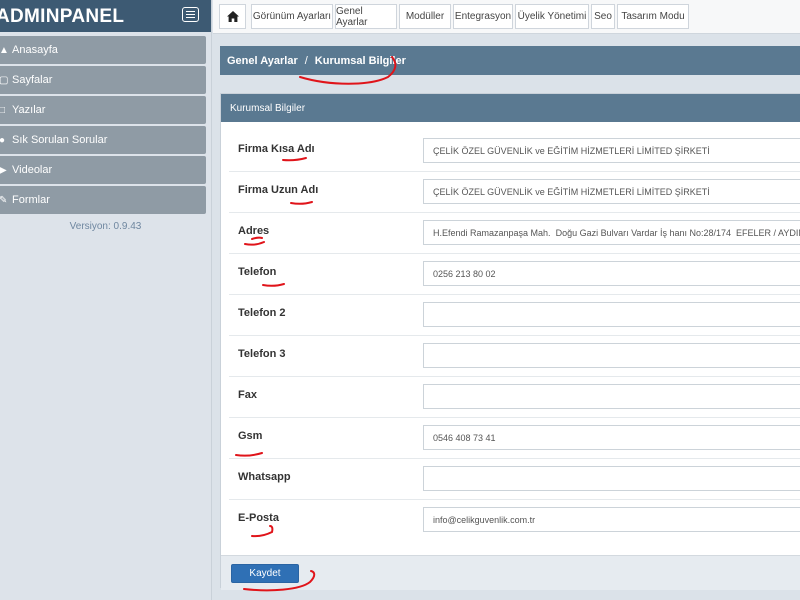 The height and width of the screenshot is (600, 800). Describe the element at coordinates (278, 190) in the screenshot. I see `field-label: Firma Uzun Adı` at that location.